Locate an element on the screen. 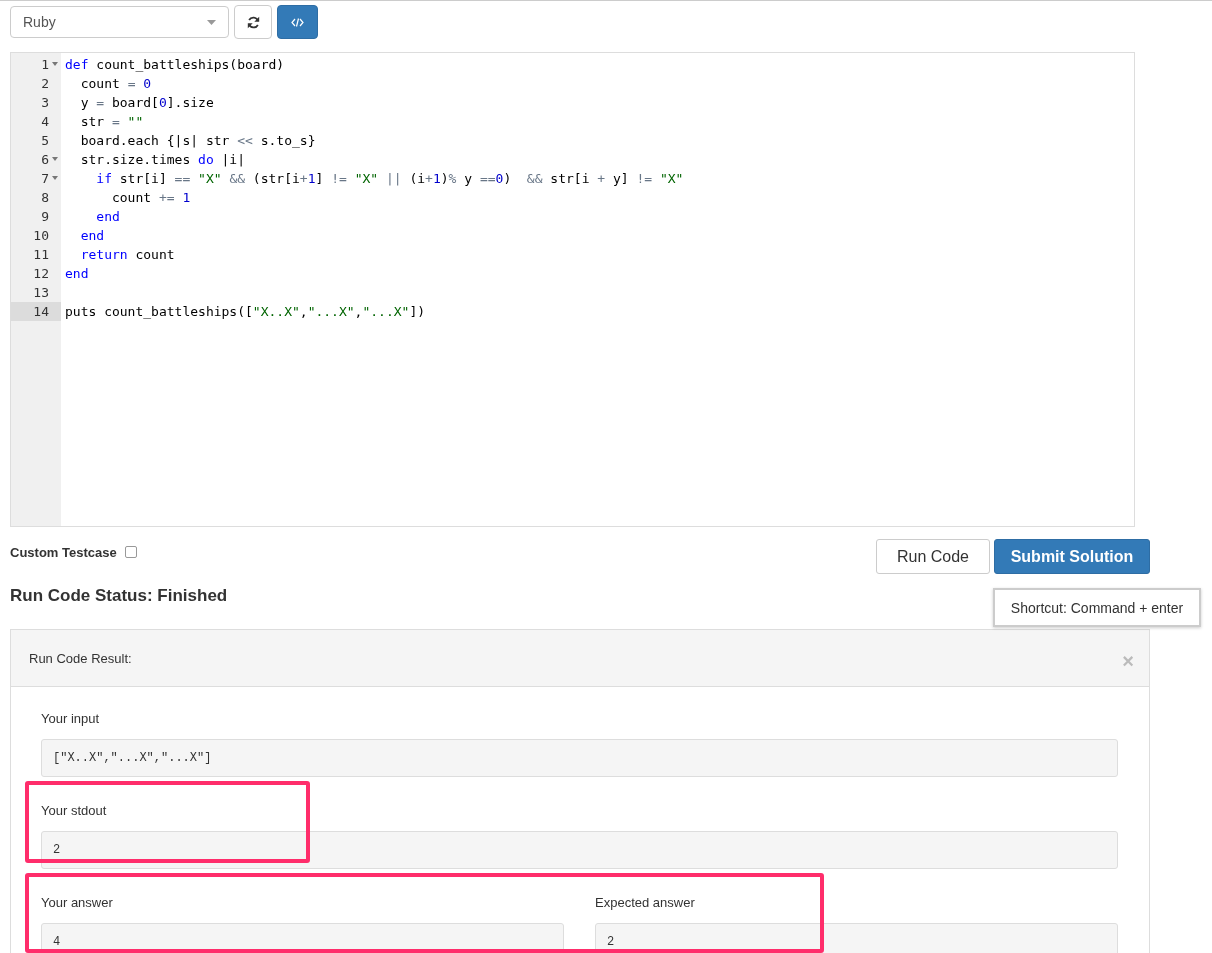 The width and height of the screenshot is (1212, 953). code-line: str = "" is located at coordinates (112, 122).